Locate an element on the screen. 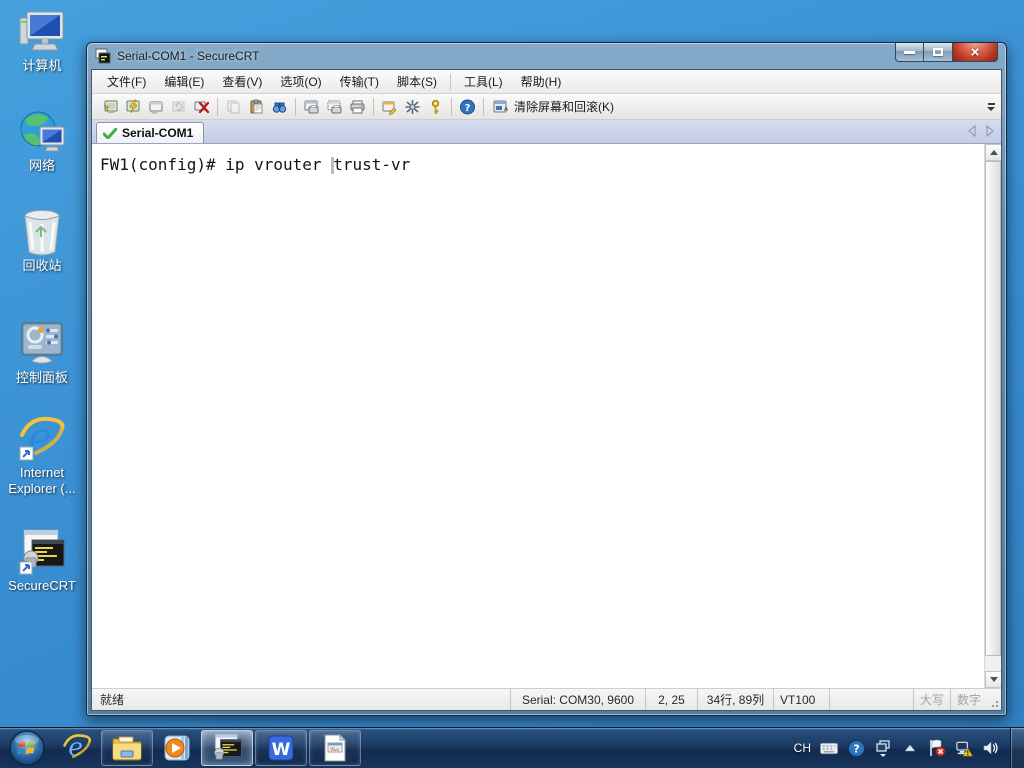  taskbar-generic-app: 9&a is located at coordinates (335, 748).